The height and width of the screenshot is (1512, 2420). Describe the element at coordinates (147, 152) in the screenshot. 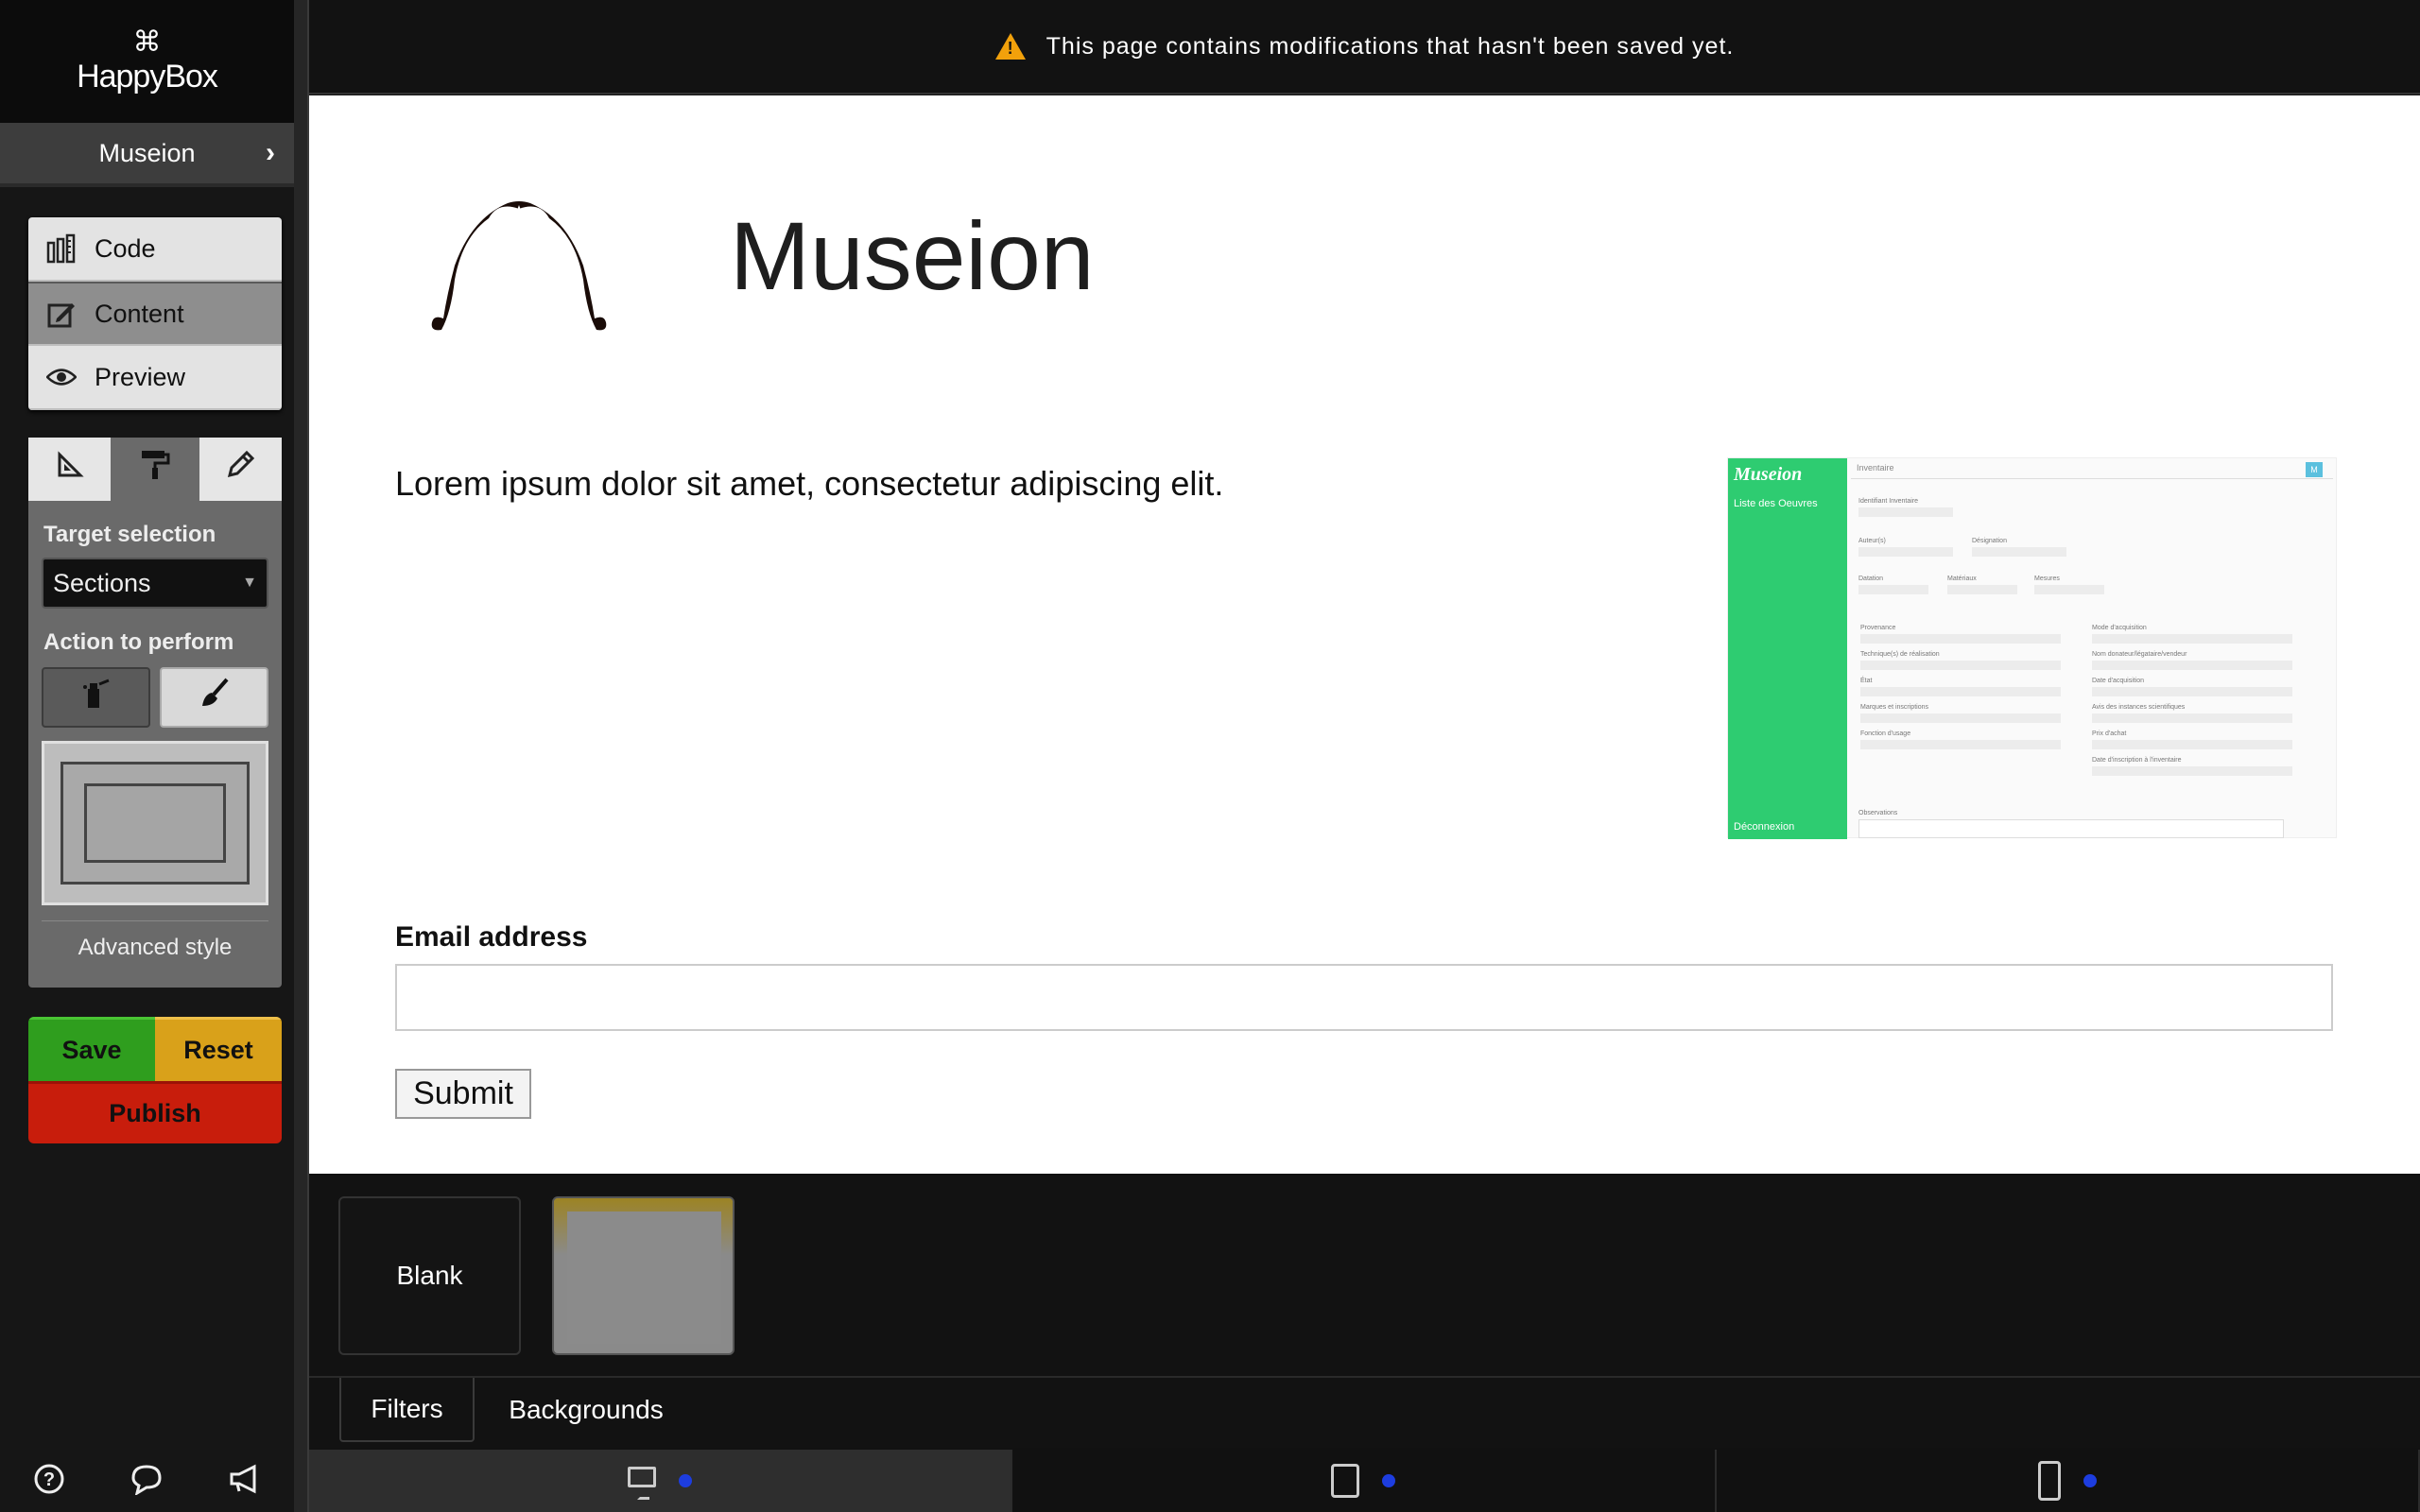

I see `project-name: Museion` at that location.